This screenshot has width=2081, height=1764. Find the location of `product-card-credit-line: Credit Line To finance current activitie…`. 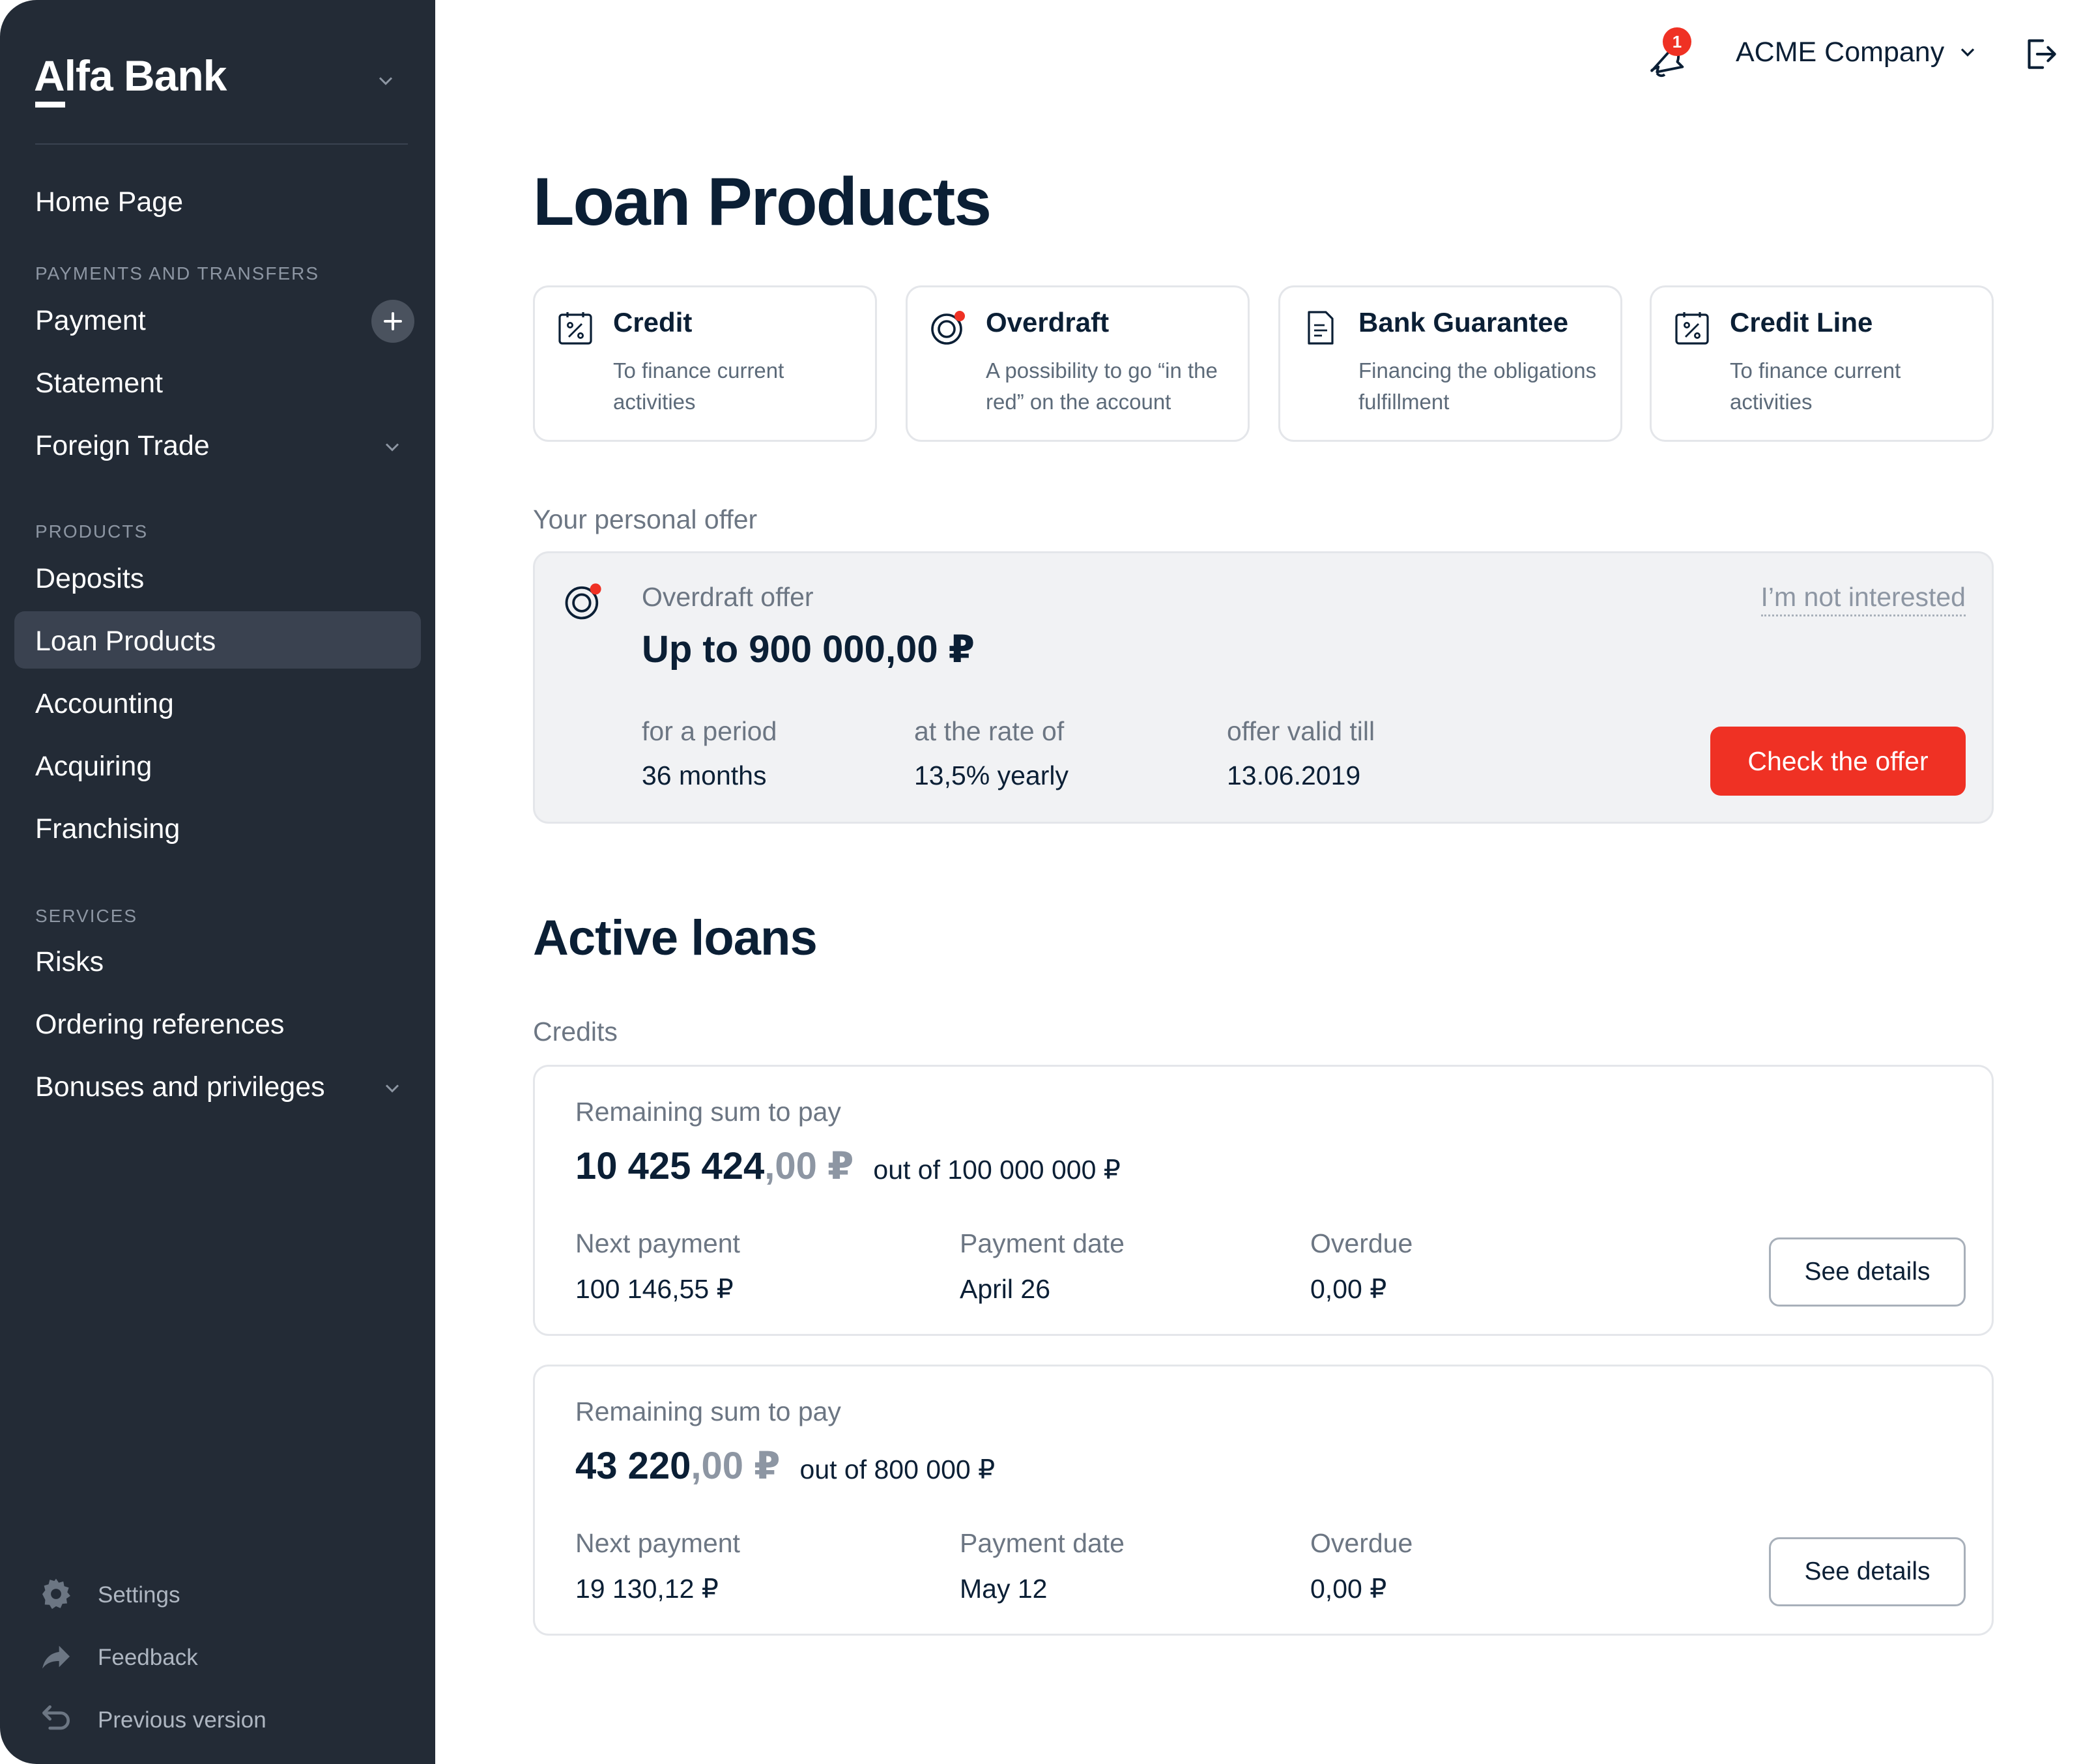

product-card-credit-line: Credit Line To finance current activitie… is located at coordinates (1822, 363).